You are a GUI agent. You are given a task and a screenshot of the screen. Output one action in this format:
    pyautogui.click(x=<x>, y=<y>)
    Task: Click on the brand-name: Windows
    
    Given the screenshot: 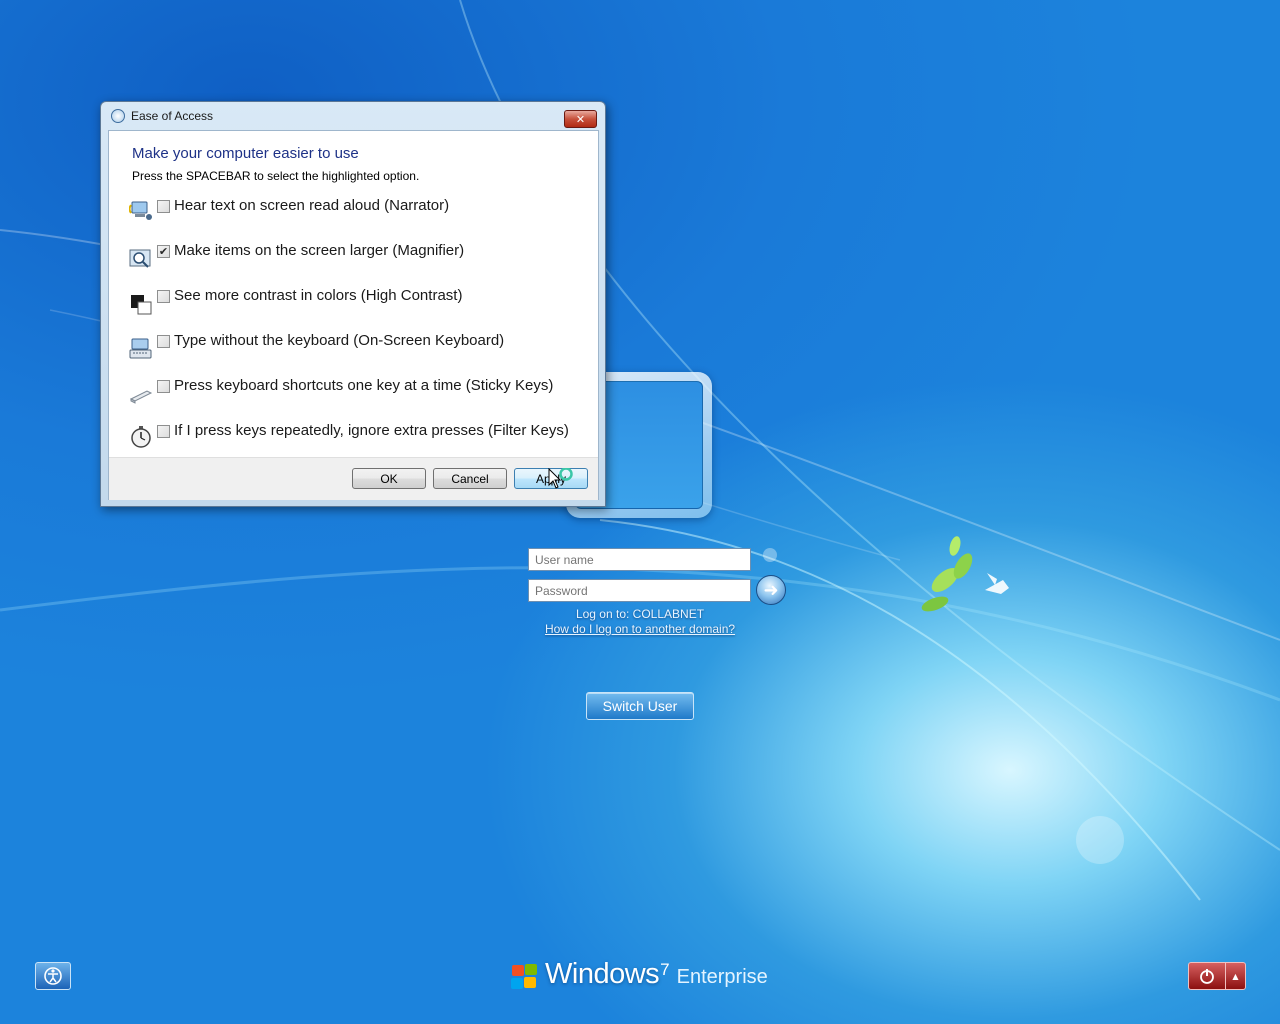 What is the action you would take?
    pyautogui.click(x=602, y=974)
    